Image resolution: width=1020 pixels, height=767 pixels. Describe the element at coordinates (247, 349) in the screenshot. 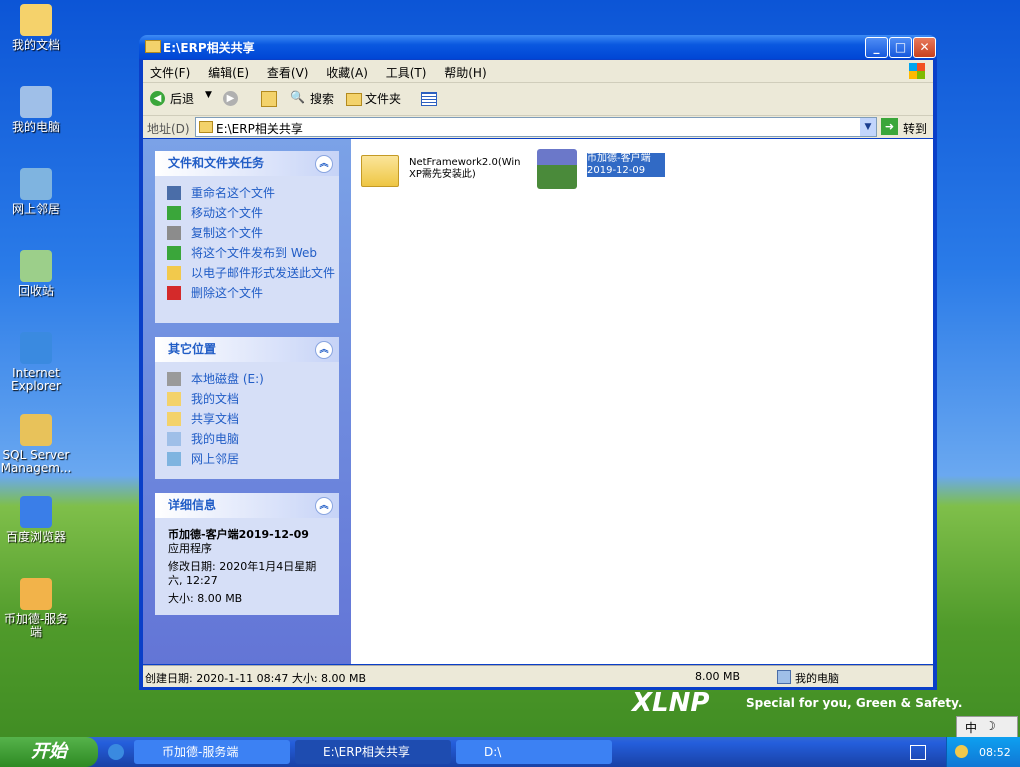

I see `other-places-header: 其它位置 ︽` at that location.